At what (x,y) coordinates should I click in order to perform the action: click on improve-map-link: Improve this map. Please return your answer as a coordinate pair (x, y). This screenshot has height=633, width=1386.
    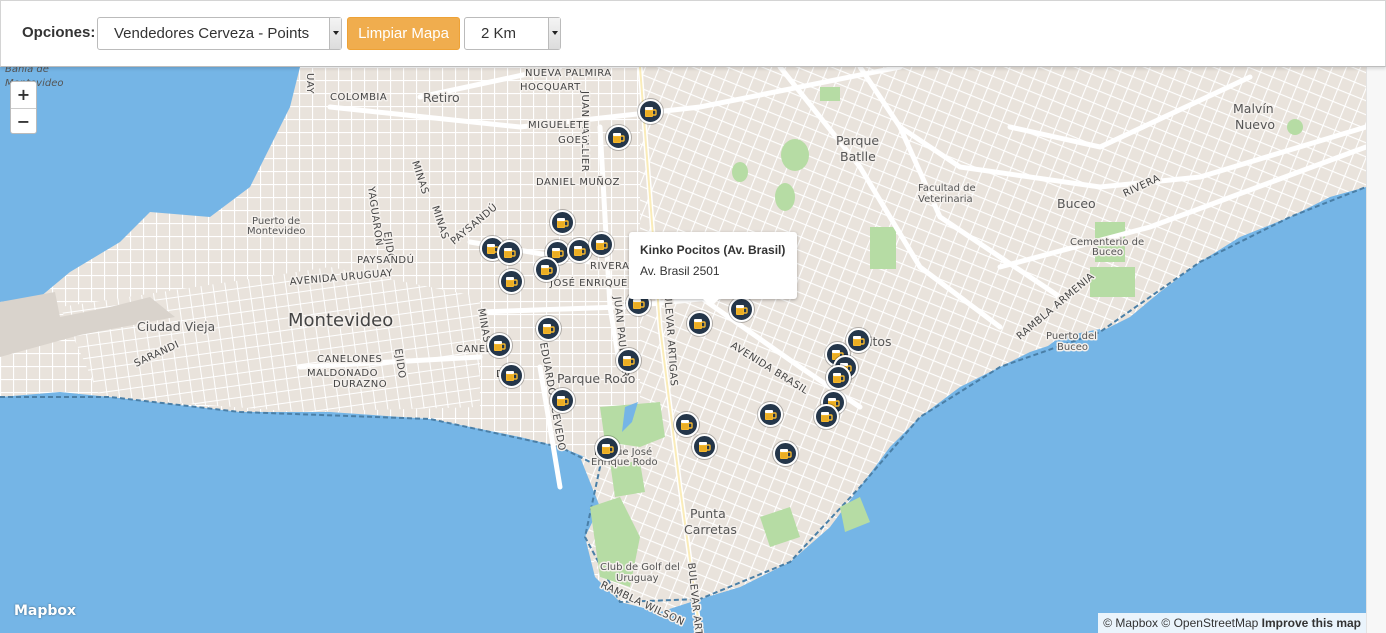
    Looking at the image, I should click on (1311, 623).